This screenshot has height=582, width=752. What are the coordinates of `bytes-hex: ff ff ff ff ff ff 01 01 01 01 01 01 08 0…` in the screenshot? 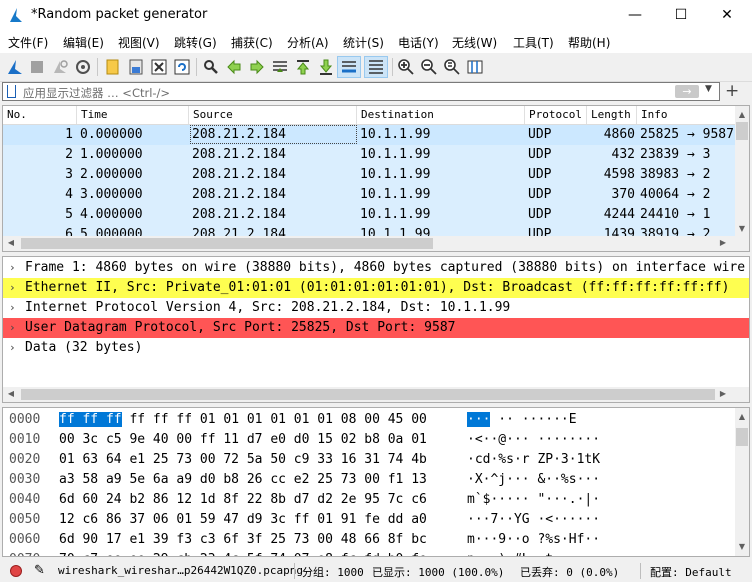 It's located at (243, 420).